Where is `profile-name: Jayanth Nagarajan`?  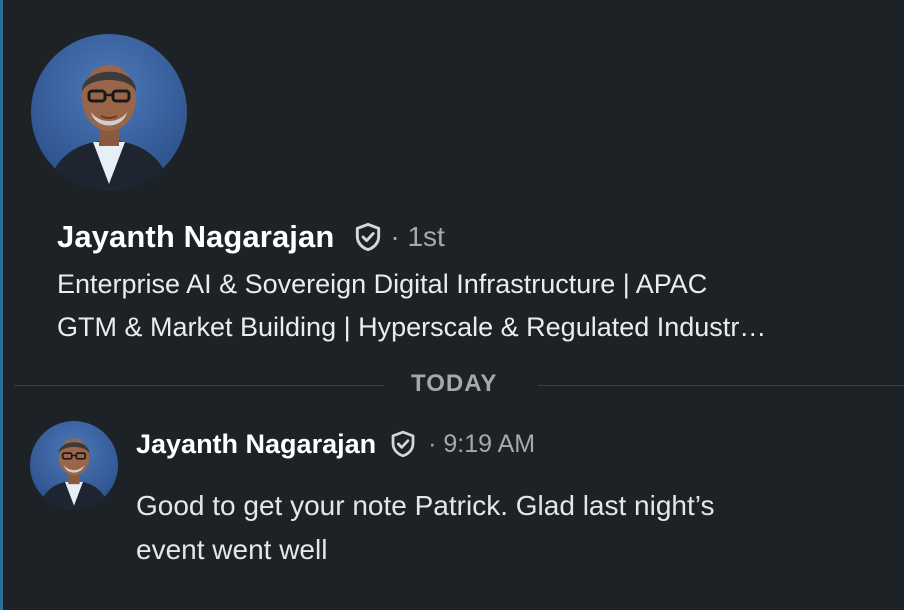
profile-name: Jayanth Nagarajan is located at coordinates (195, 237).